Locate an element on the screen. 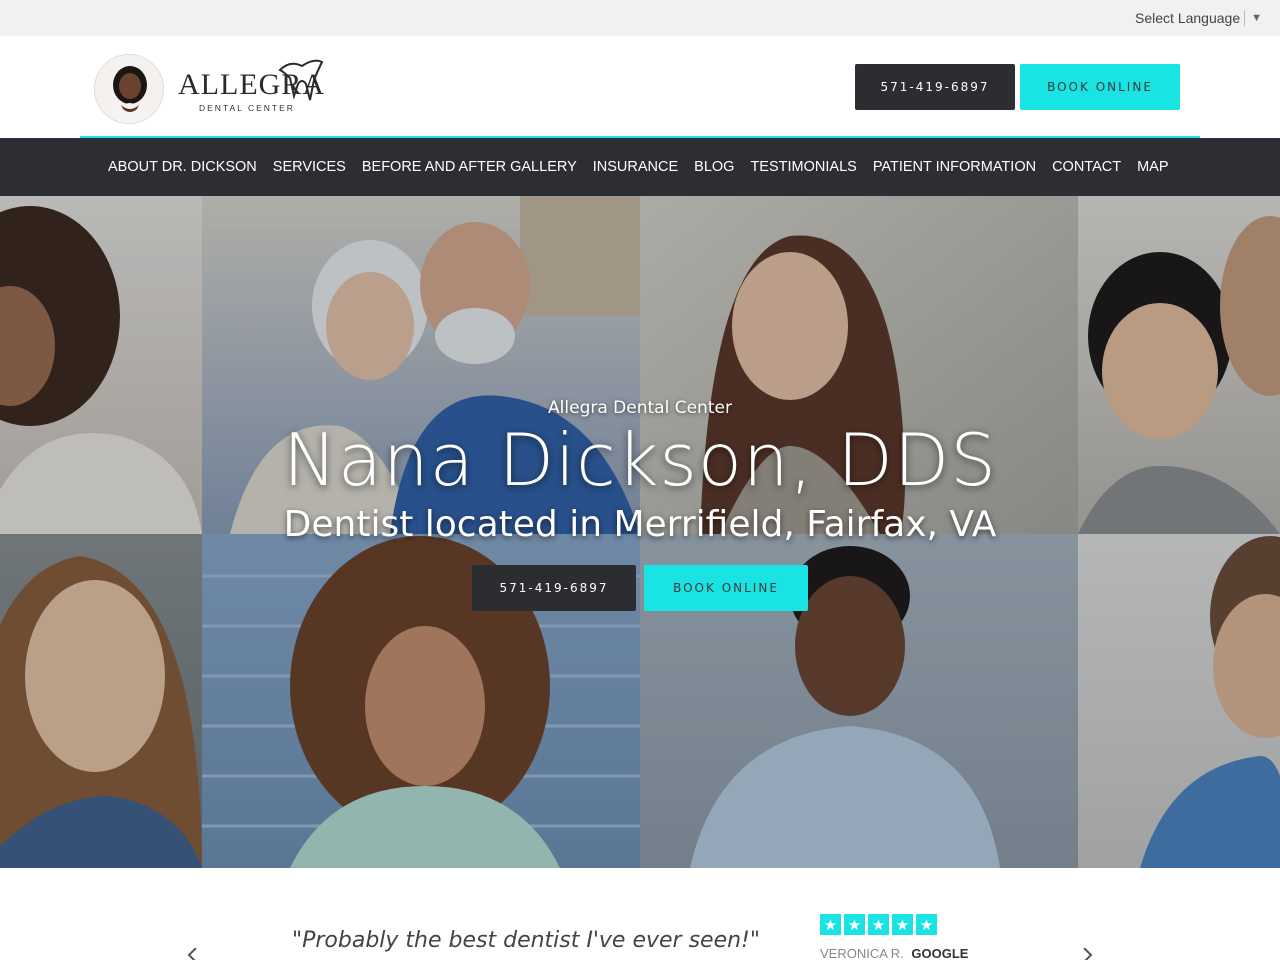 Image resolution: width=1280 pixels, height=960 pixels. triangle-down-icon: ▼ is located at coordinates (1256, 18).